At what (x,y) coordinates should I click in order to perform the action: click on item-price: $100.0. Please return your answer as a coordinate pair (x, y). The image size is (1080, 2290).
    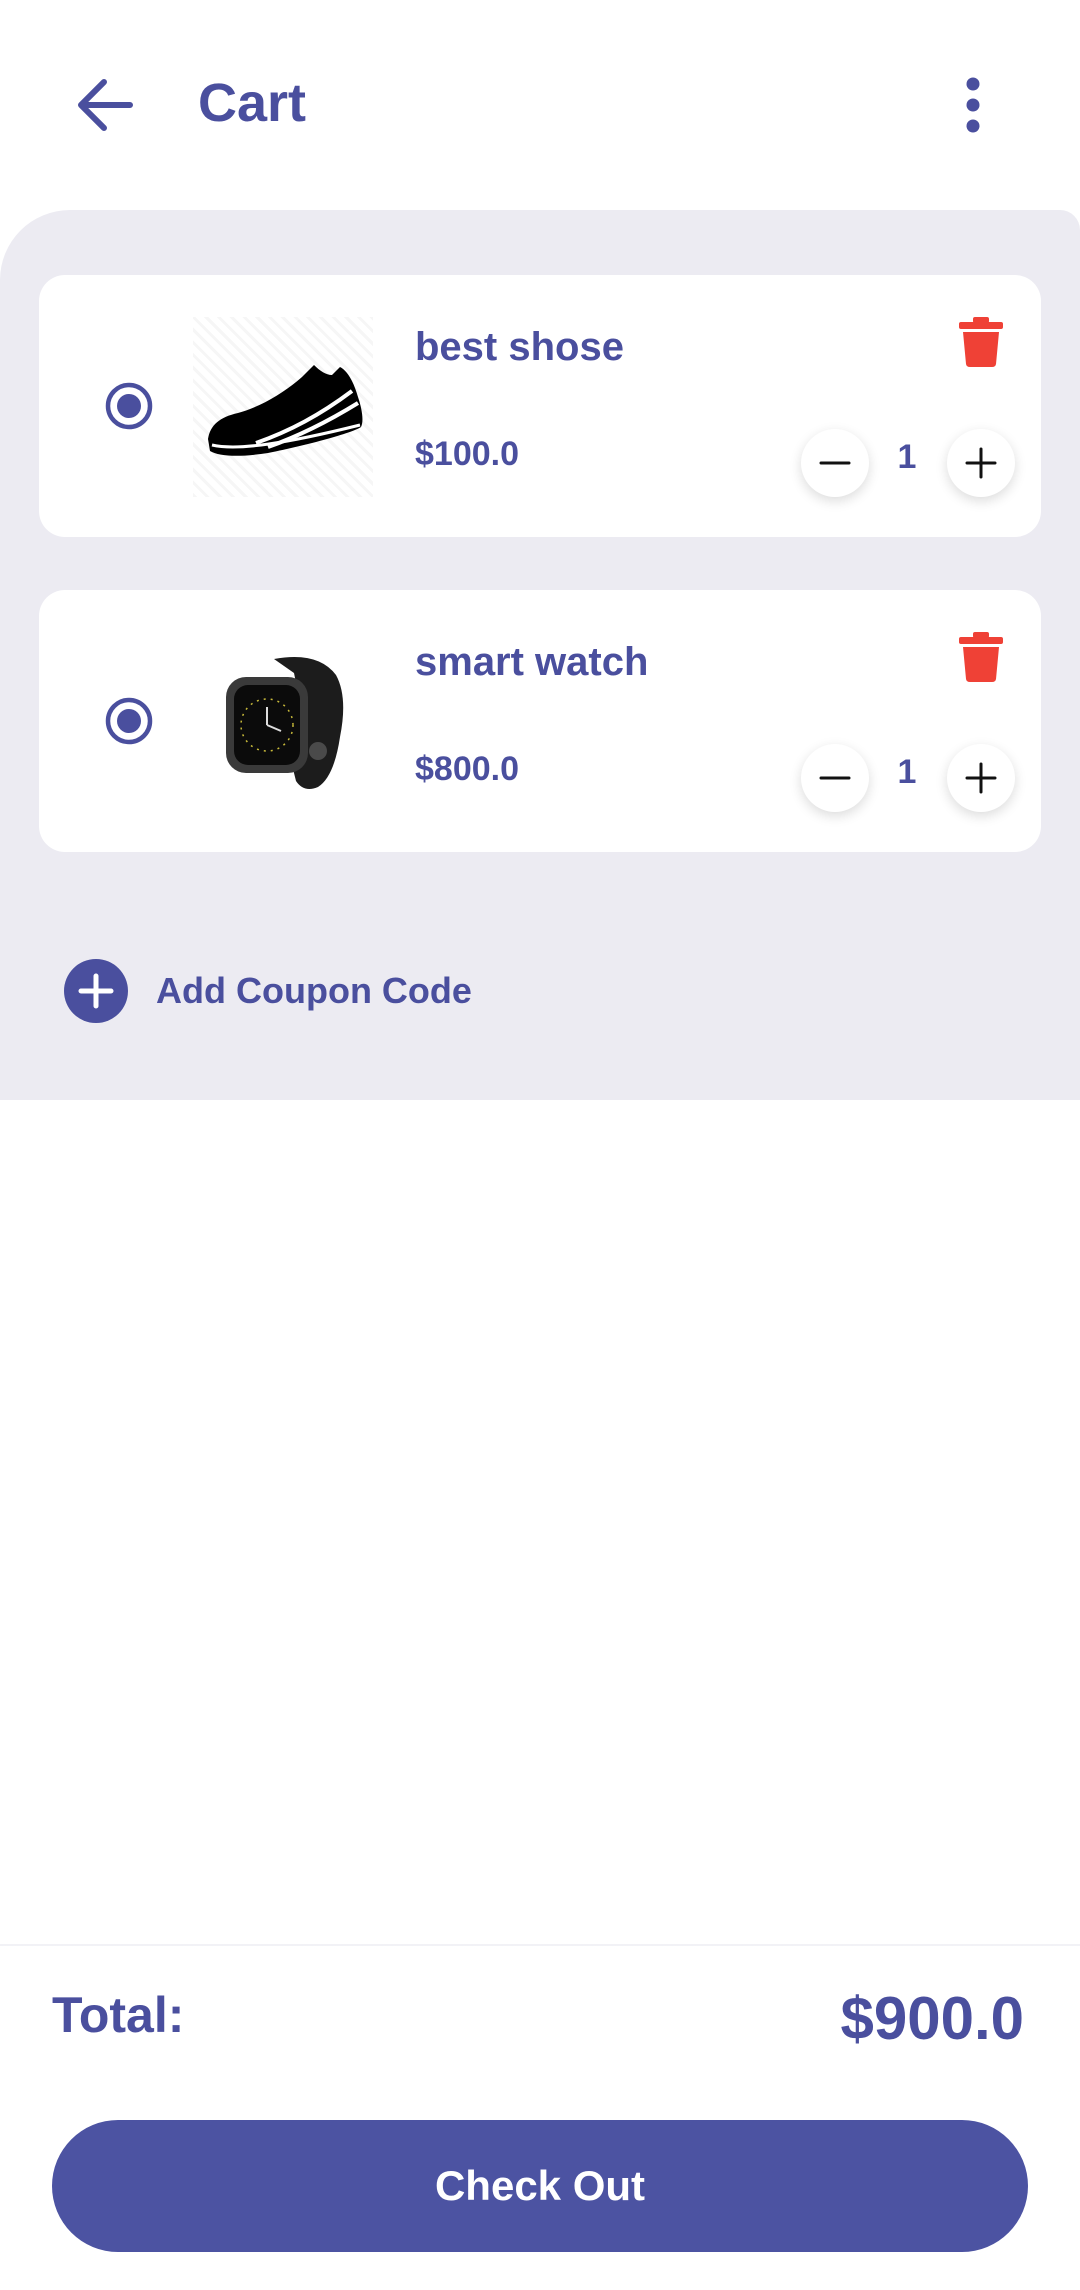
    Looking at the image, I should click on (467, 454).